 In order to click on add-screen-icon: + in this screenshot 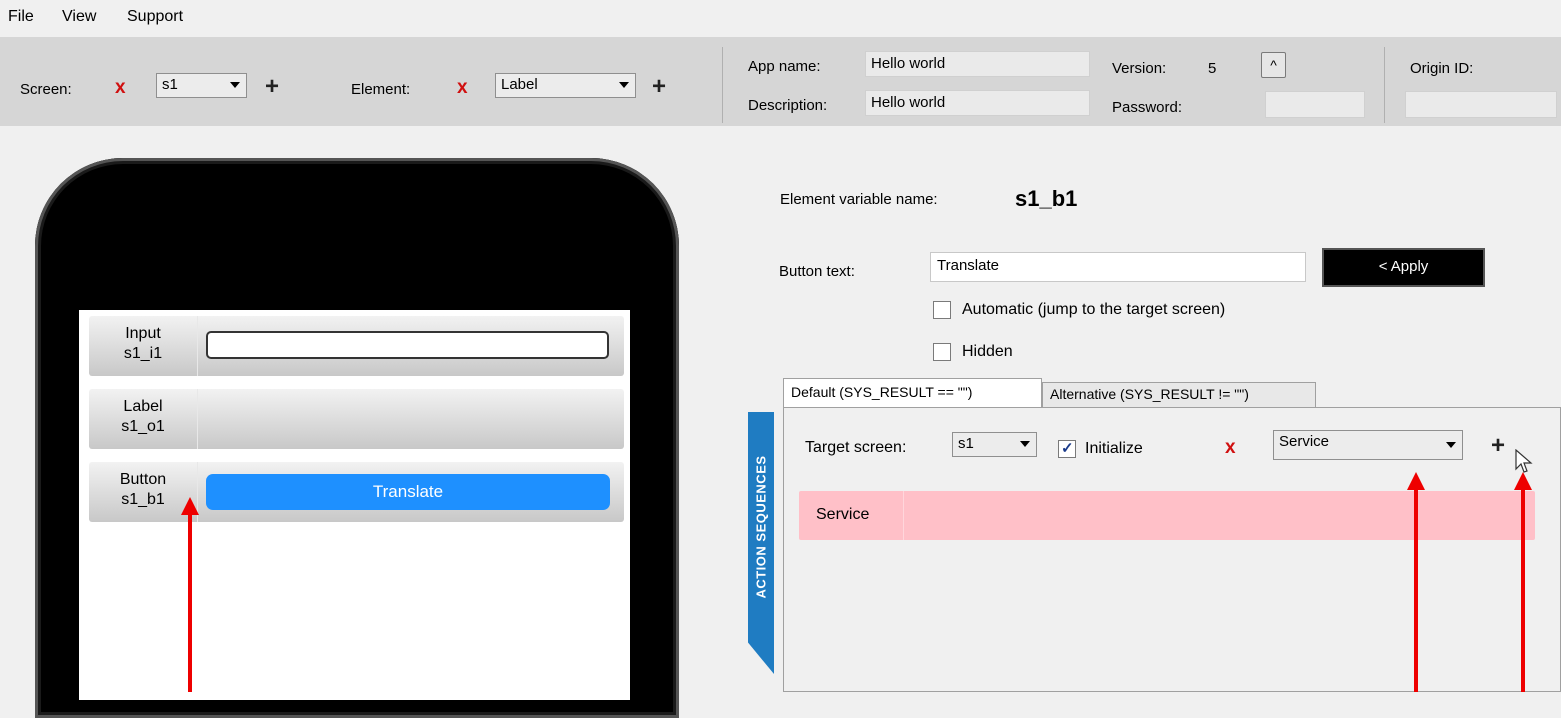, I will do `click(272, 87)`.